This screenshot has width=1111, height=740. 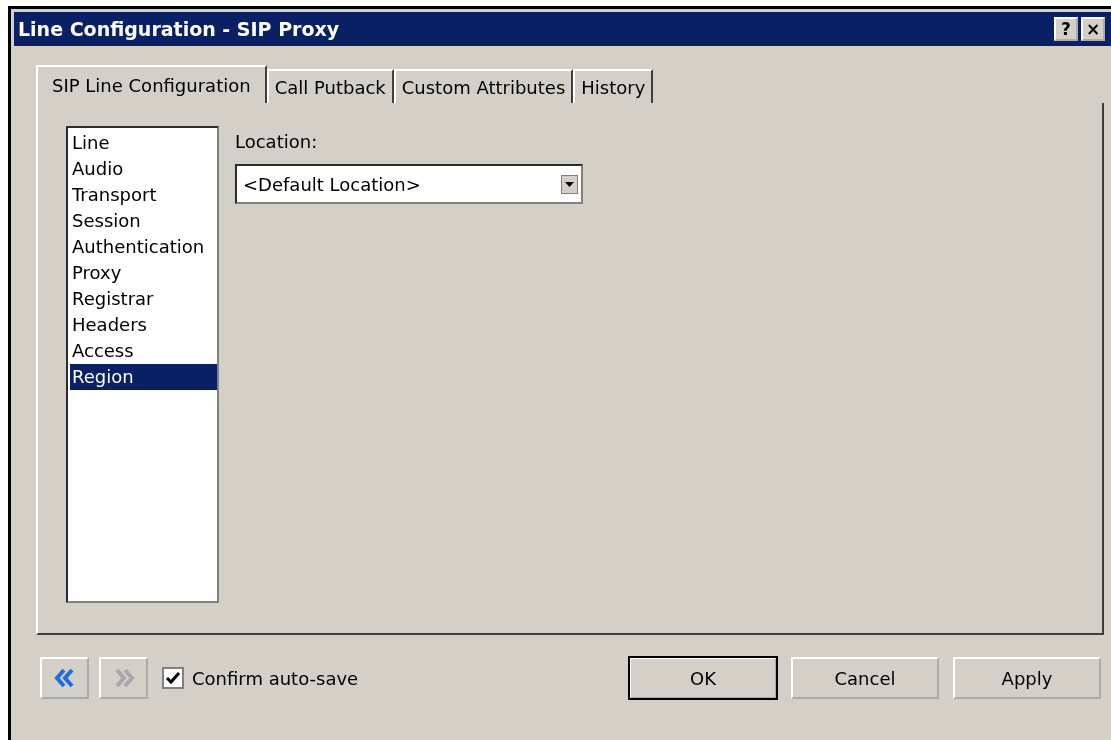 What do you see at coordinates (703, 678) in the screenshot?
I see `dialog-button: OK` at bounding box center [703, 678].